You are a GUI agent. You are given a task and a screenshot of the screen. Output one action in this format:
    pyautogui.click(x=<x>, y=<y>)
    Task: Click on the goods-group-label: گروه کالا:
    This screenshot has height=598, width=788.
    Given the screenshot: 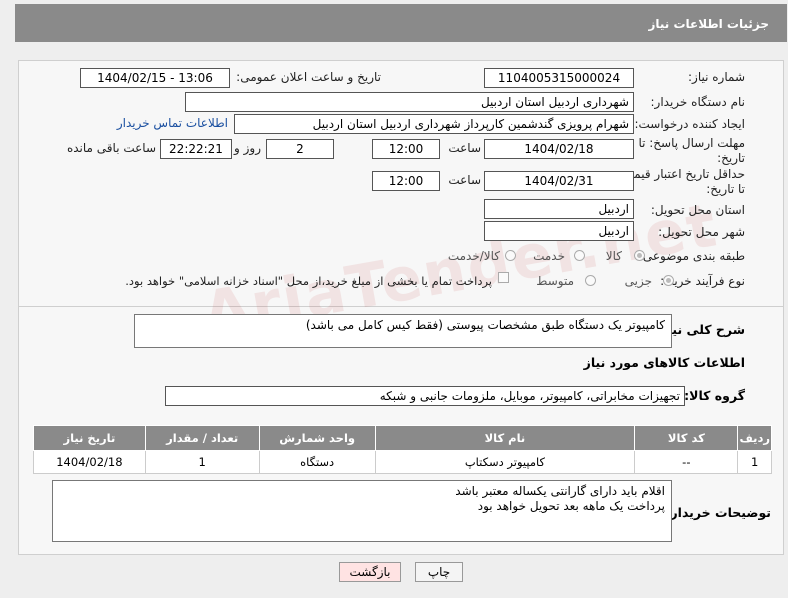 What is the action you would take?
    pyautogui.click(x=714, y=395)
    